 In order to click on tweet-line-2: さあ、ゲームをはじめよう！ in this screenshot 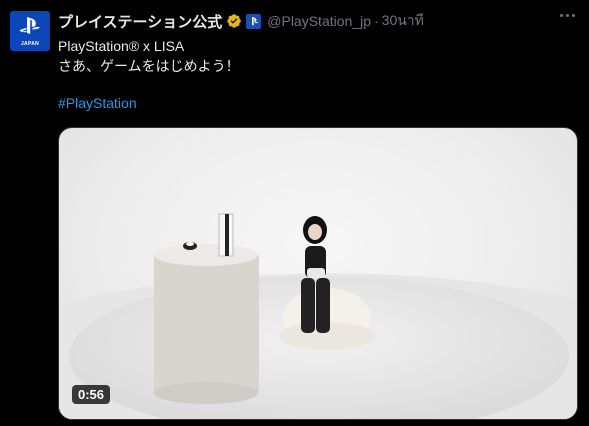, I will do `click(149, 66)`.